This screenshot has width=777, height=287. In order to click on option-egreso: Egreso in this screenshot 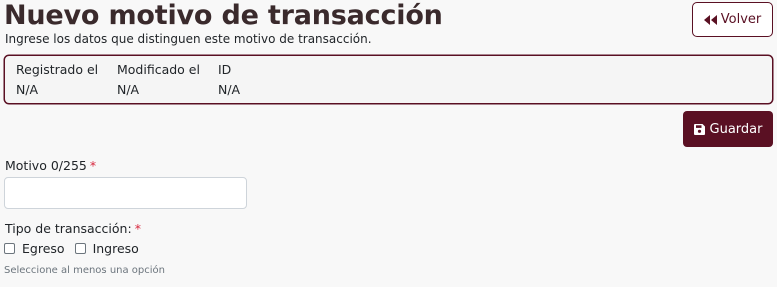, I will do `click(34, 248)`.